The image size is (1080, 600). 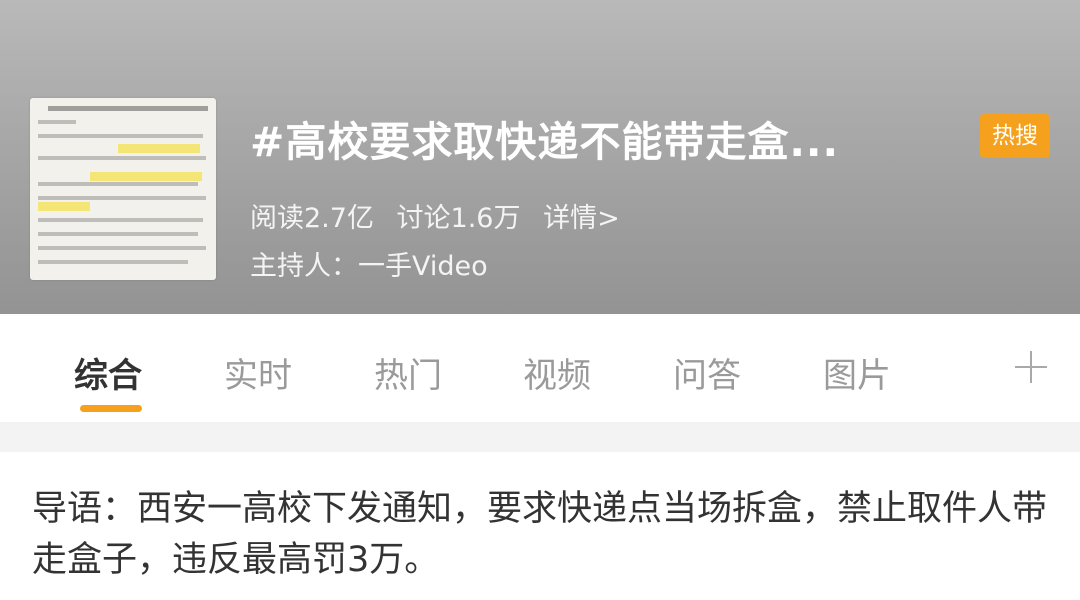 I want to click on plus-icon, so click(x=1031, y=367).